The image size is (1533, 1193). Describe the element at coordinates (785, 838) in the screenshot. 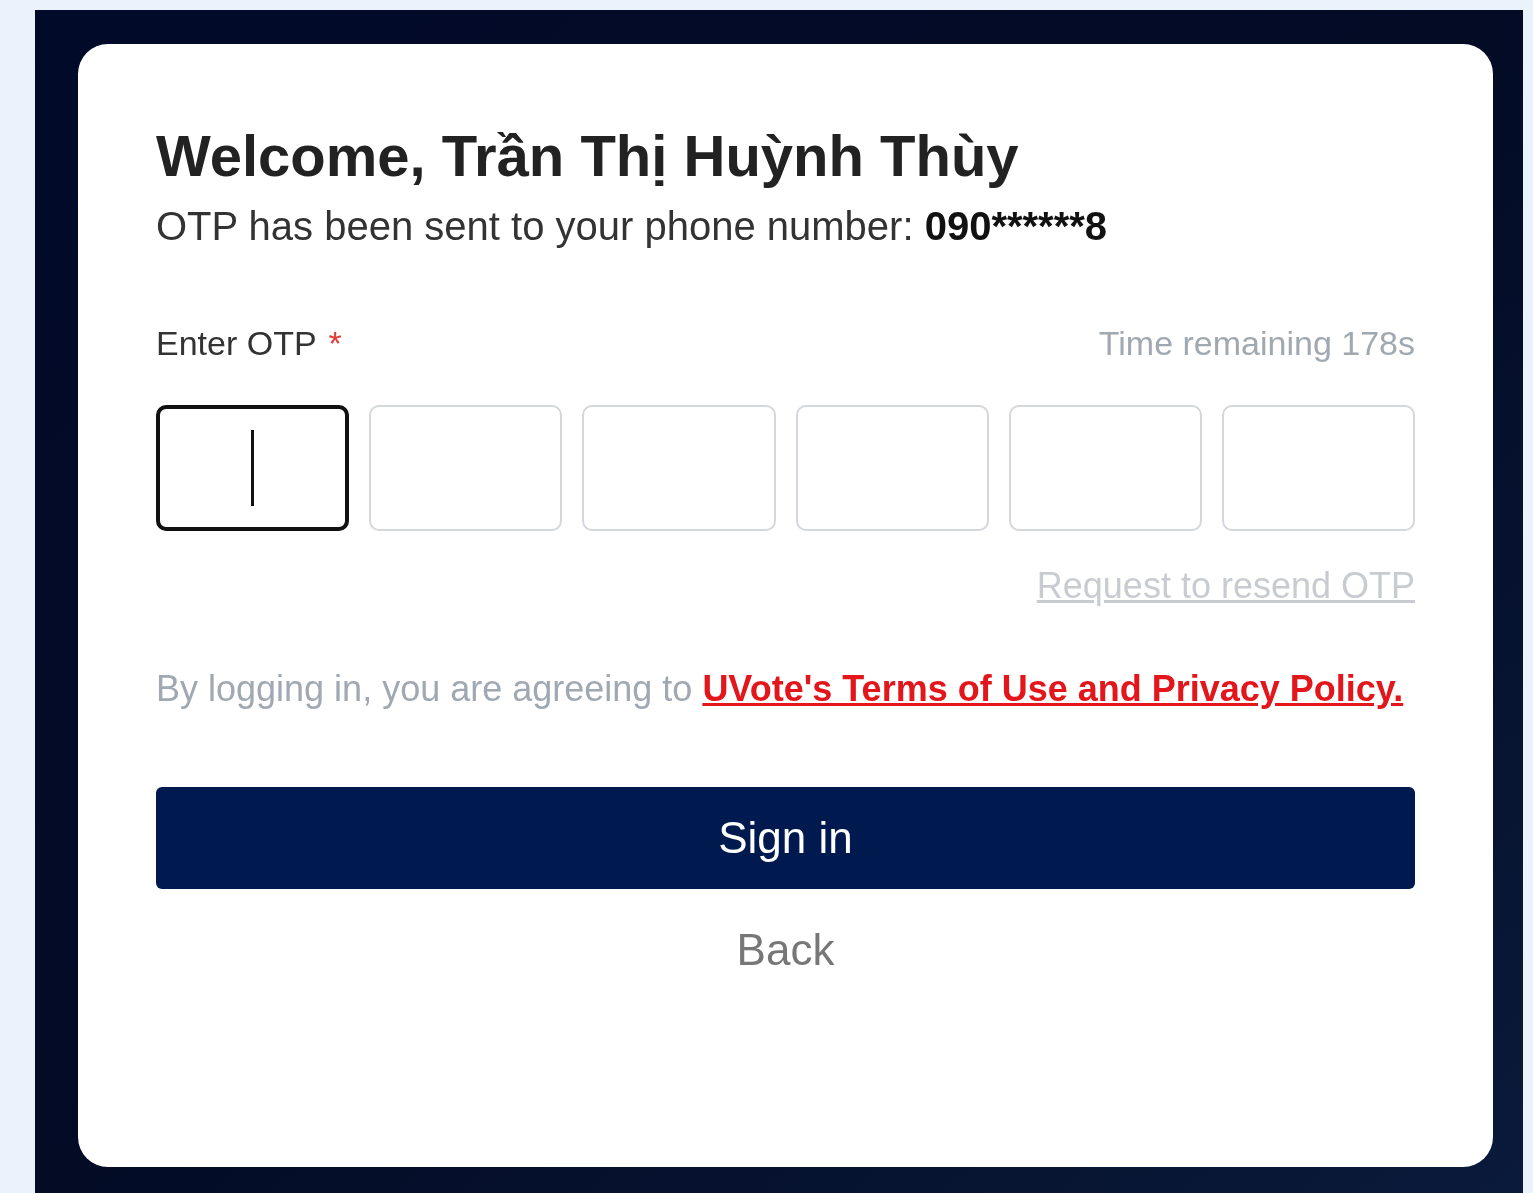

I see `sign-in-button: Sign in` at that location.